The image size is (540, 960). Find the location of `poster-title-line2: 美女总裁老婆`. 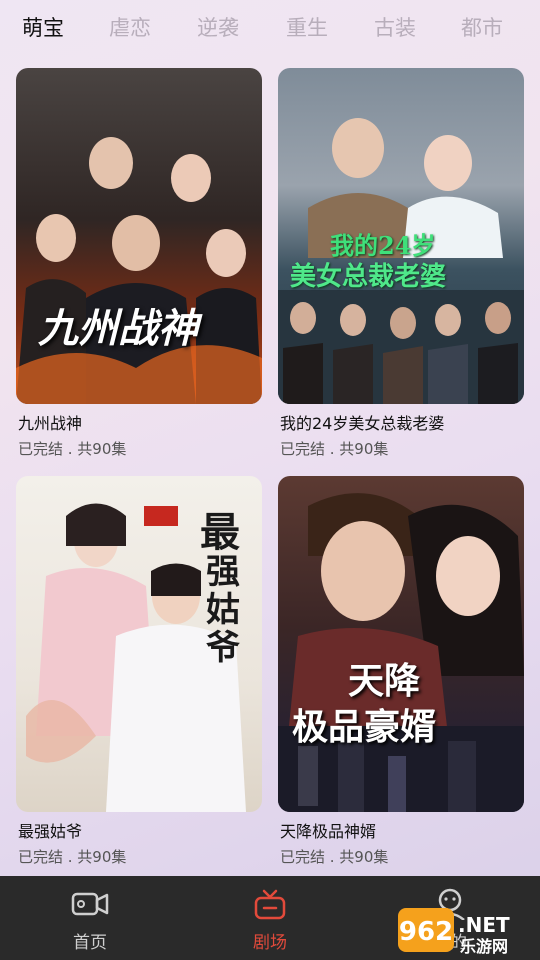

poster-title-line2: 美女总裁老婆 is located at coordinates (368, 277).